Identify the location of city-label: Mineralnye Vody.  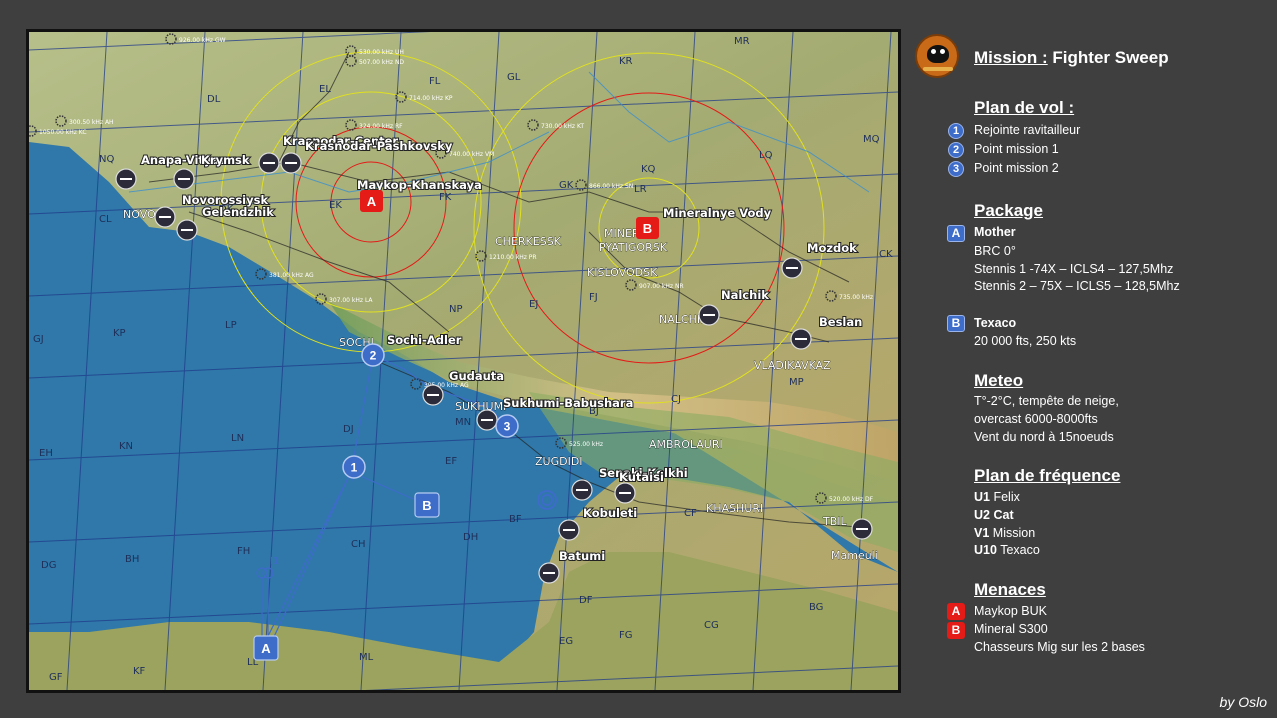
(717, 213).